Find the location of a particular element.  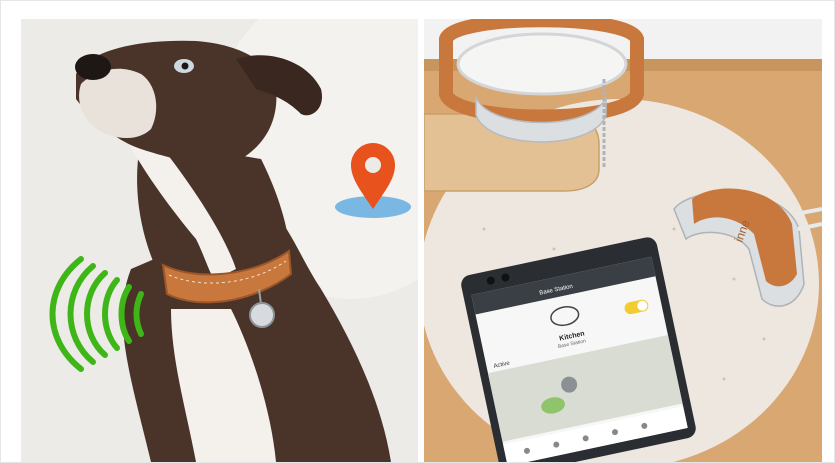

base-collar-inner is located at coordinates (542, 64).